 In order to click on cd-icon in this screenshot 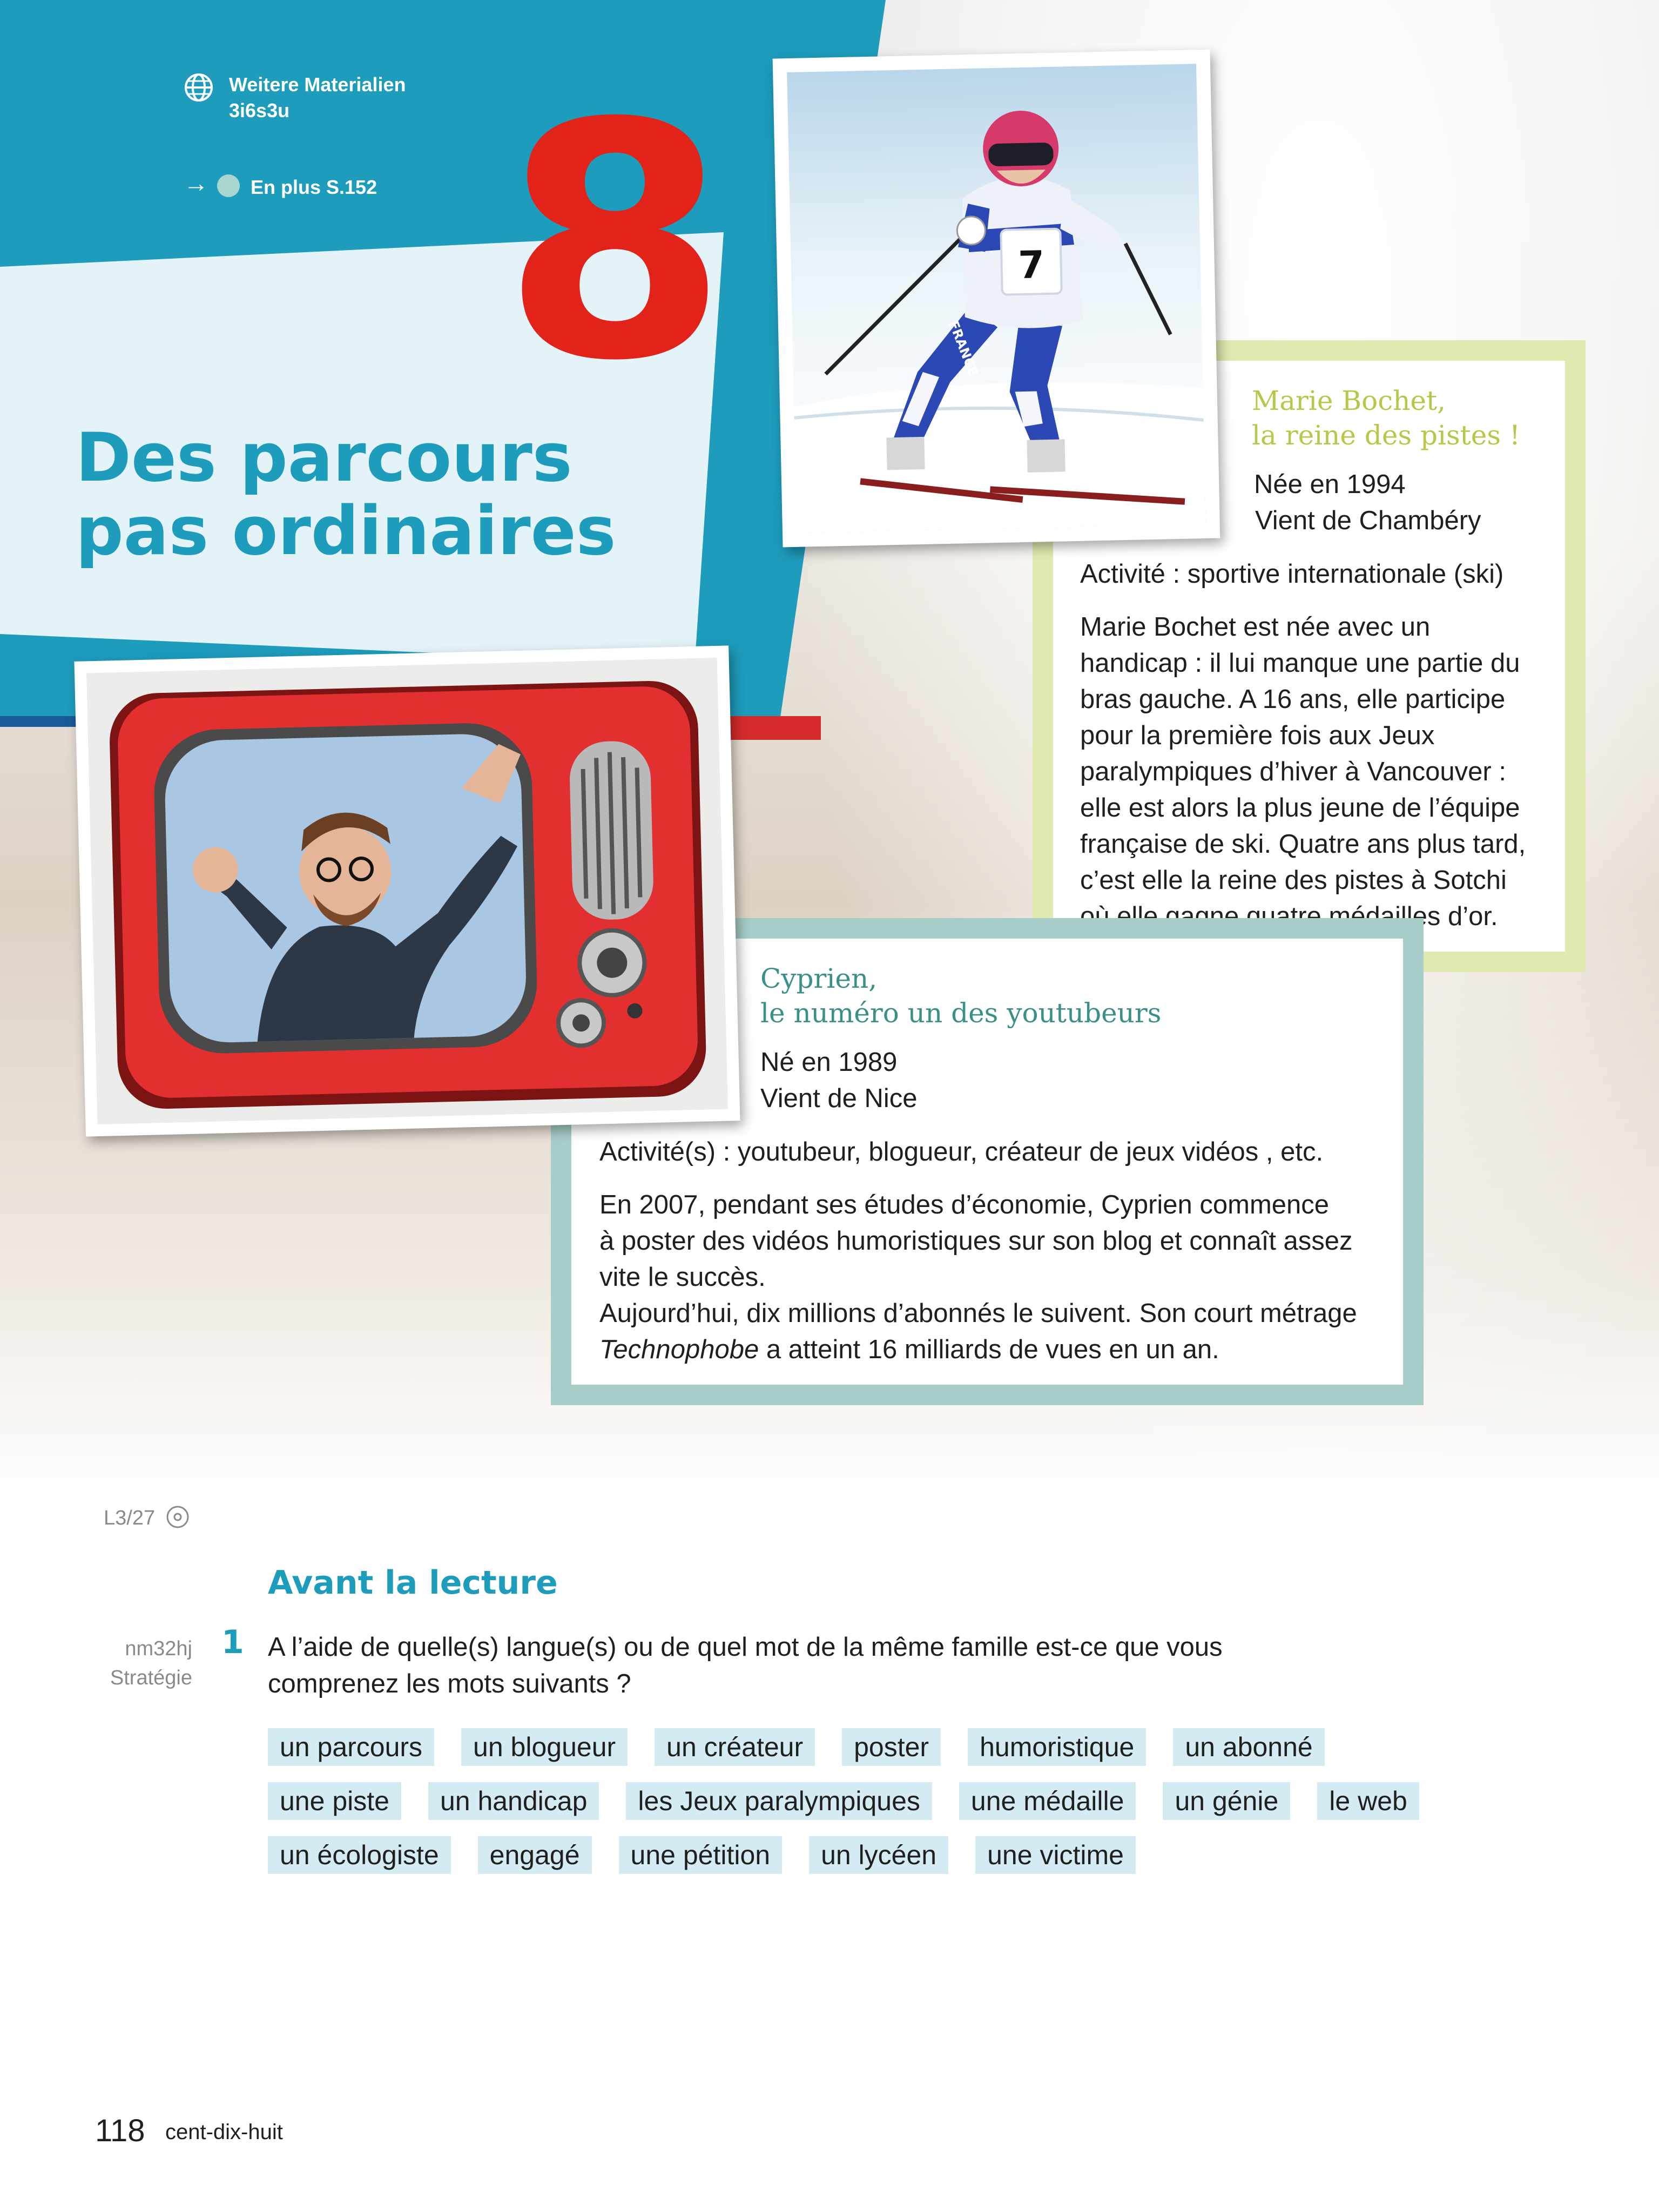, I will do `click(177, 1517)`.